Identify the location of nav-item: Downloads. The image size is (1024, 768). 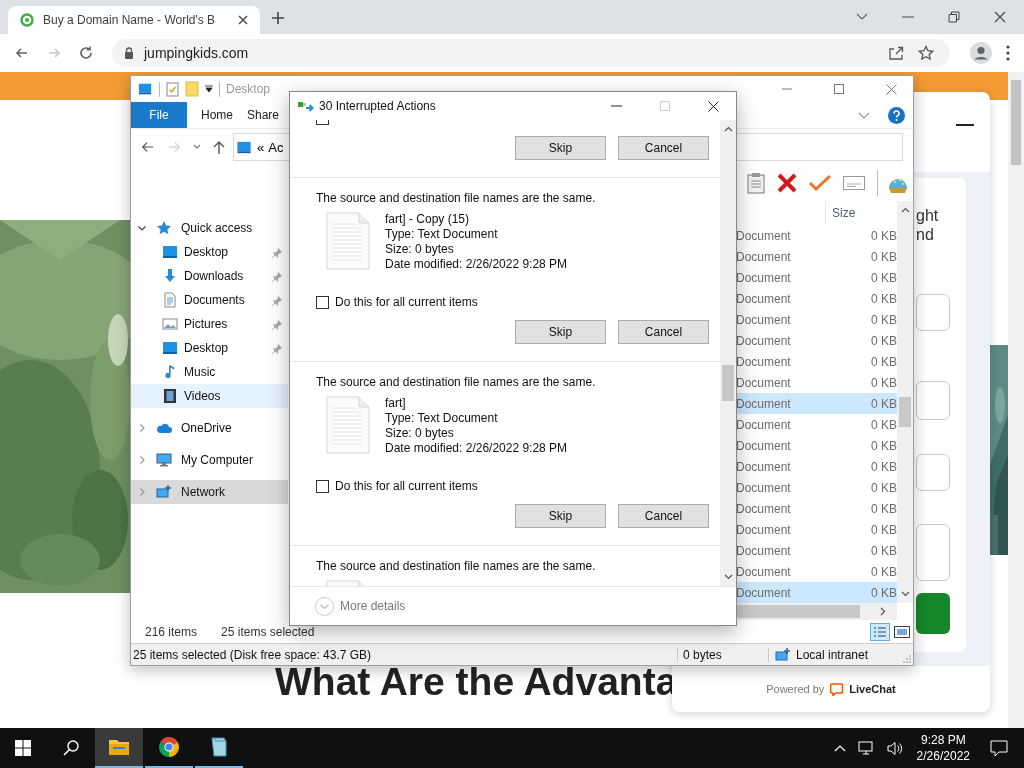
(209, 276).